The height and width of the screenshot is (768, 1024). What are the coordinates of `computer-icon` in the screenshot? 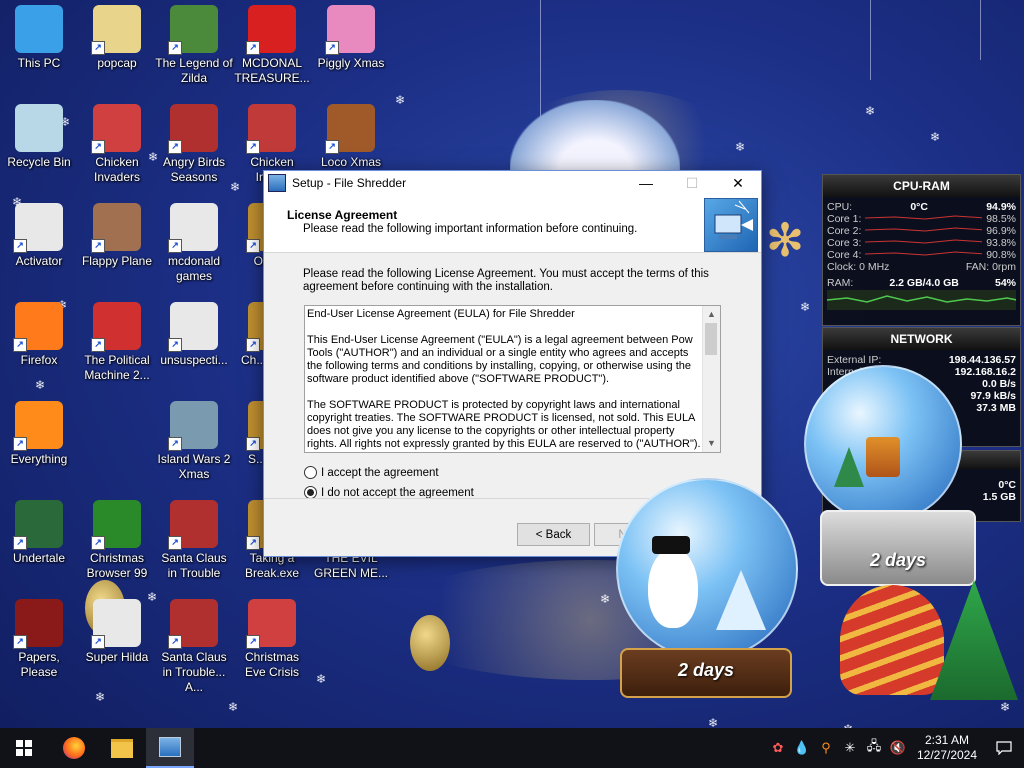 It's located at (39, 29).